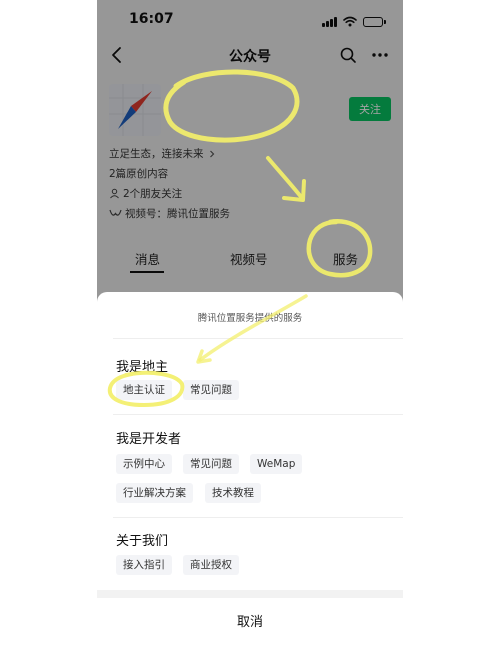  Describe the element at coordinates (211, 390) in the screenshot. I see `landlord-faq-chip: 常见问题` at that location.